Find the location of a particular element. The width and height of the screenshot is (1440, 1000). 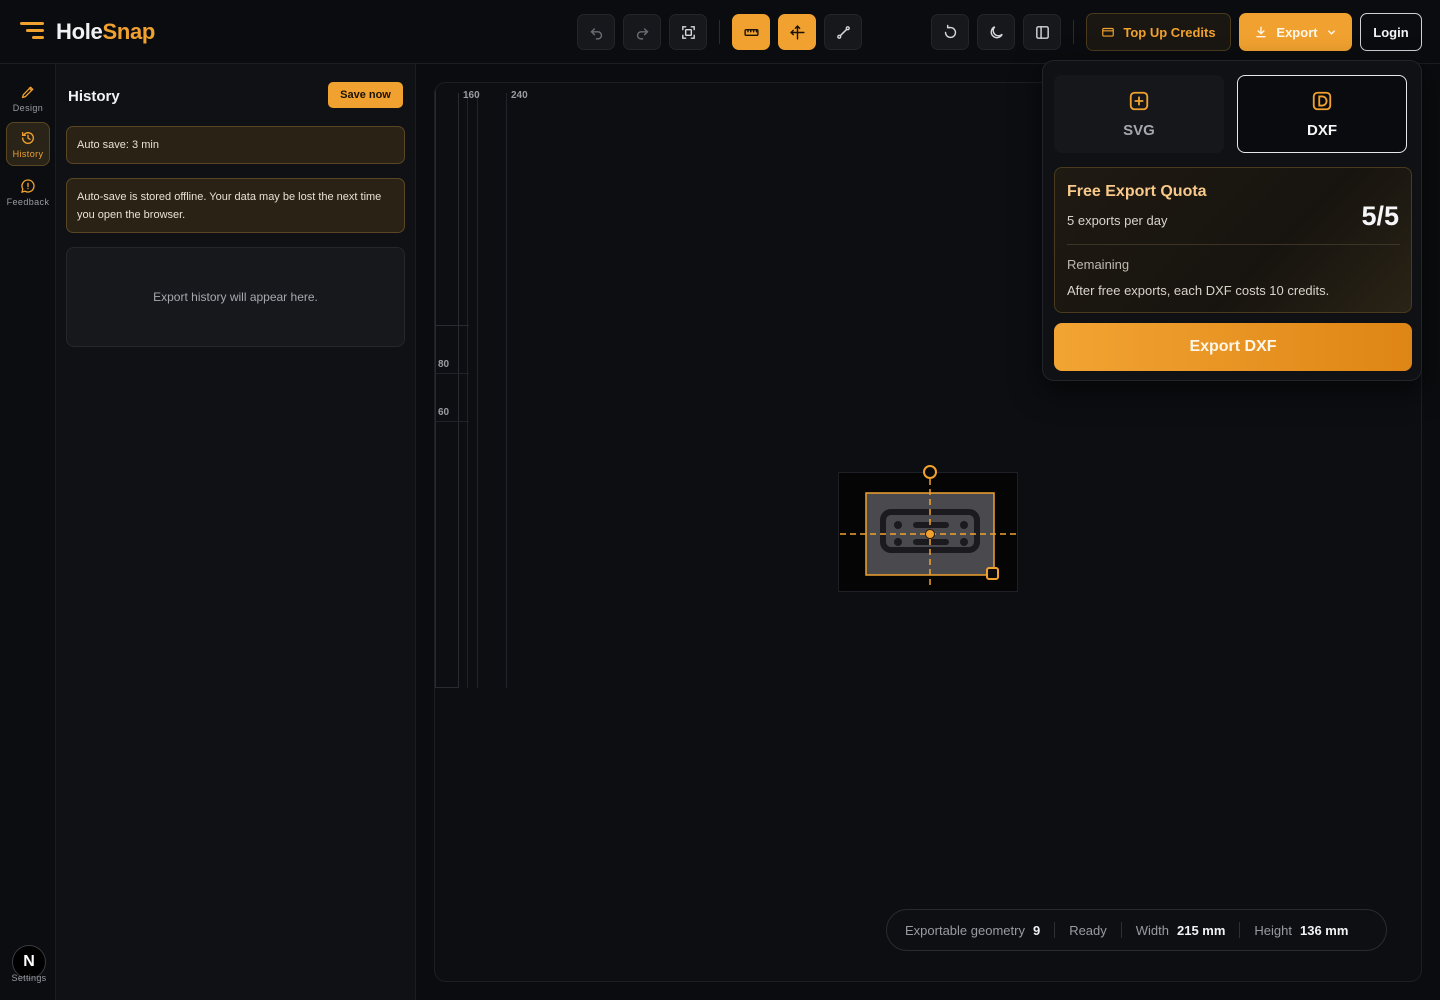

rail-item-feedback: Feedback is located at coordinates (28, 192).